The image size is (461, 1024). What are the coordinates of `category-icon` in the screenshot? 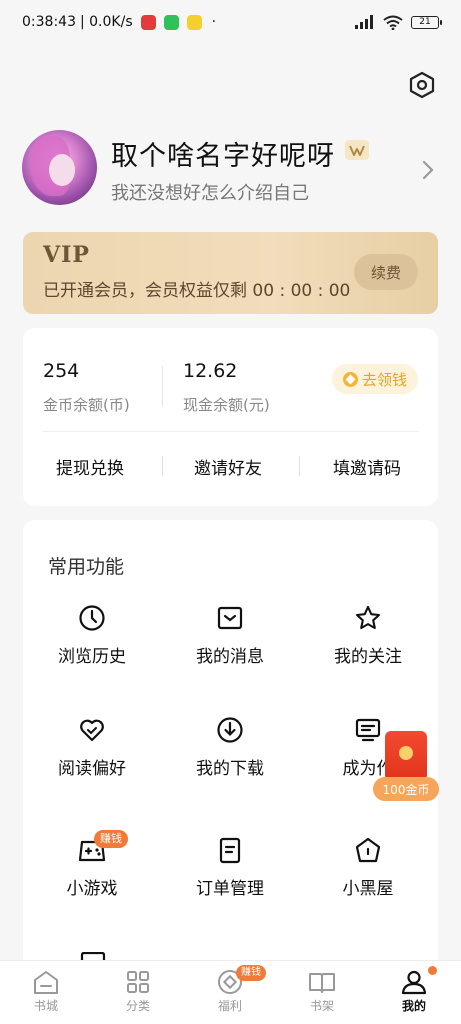 It's located at (138, 982).